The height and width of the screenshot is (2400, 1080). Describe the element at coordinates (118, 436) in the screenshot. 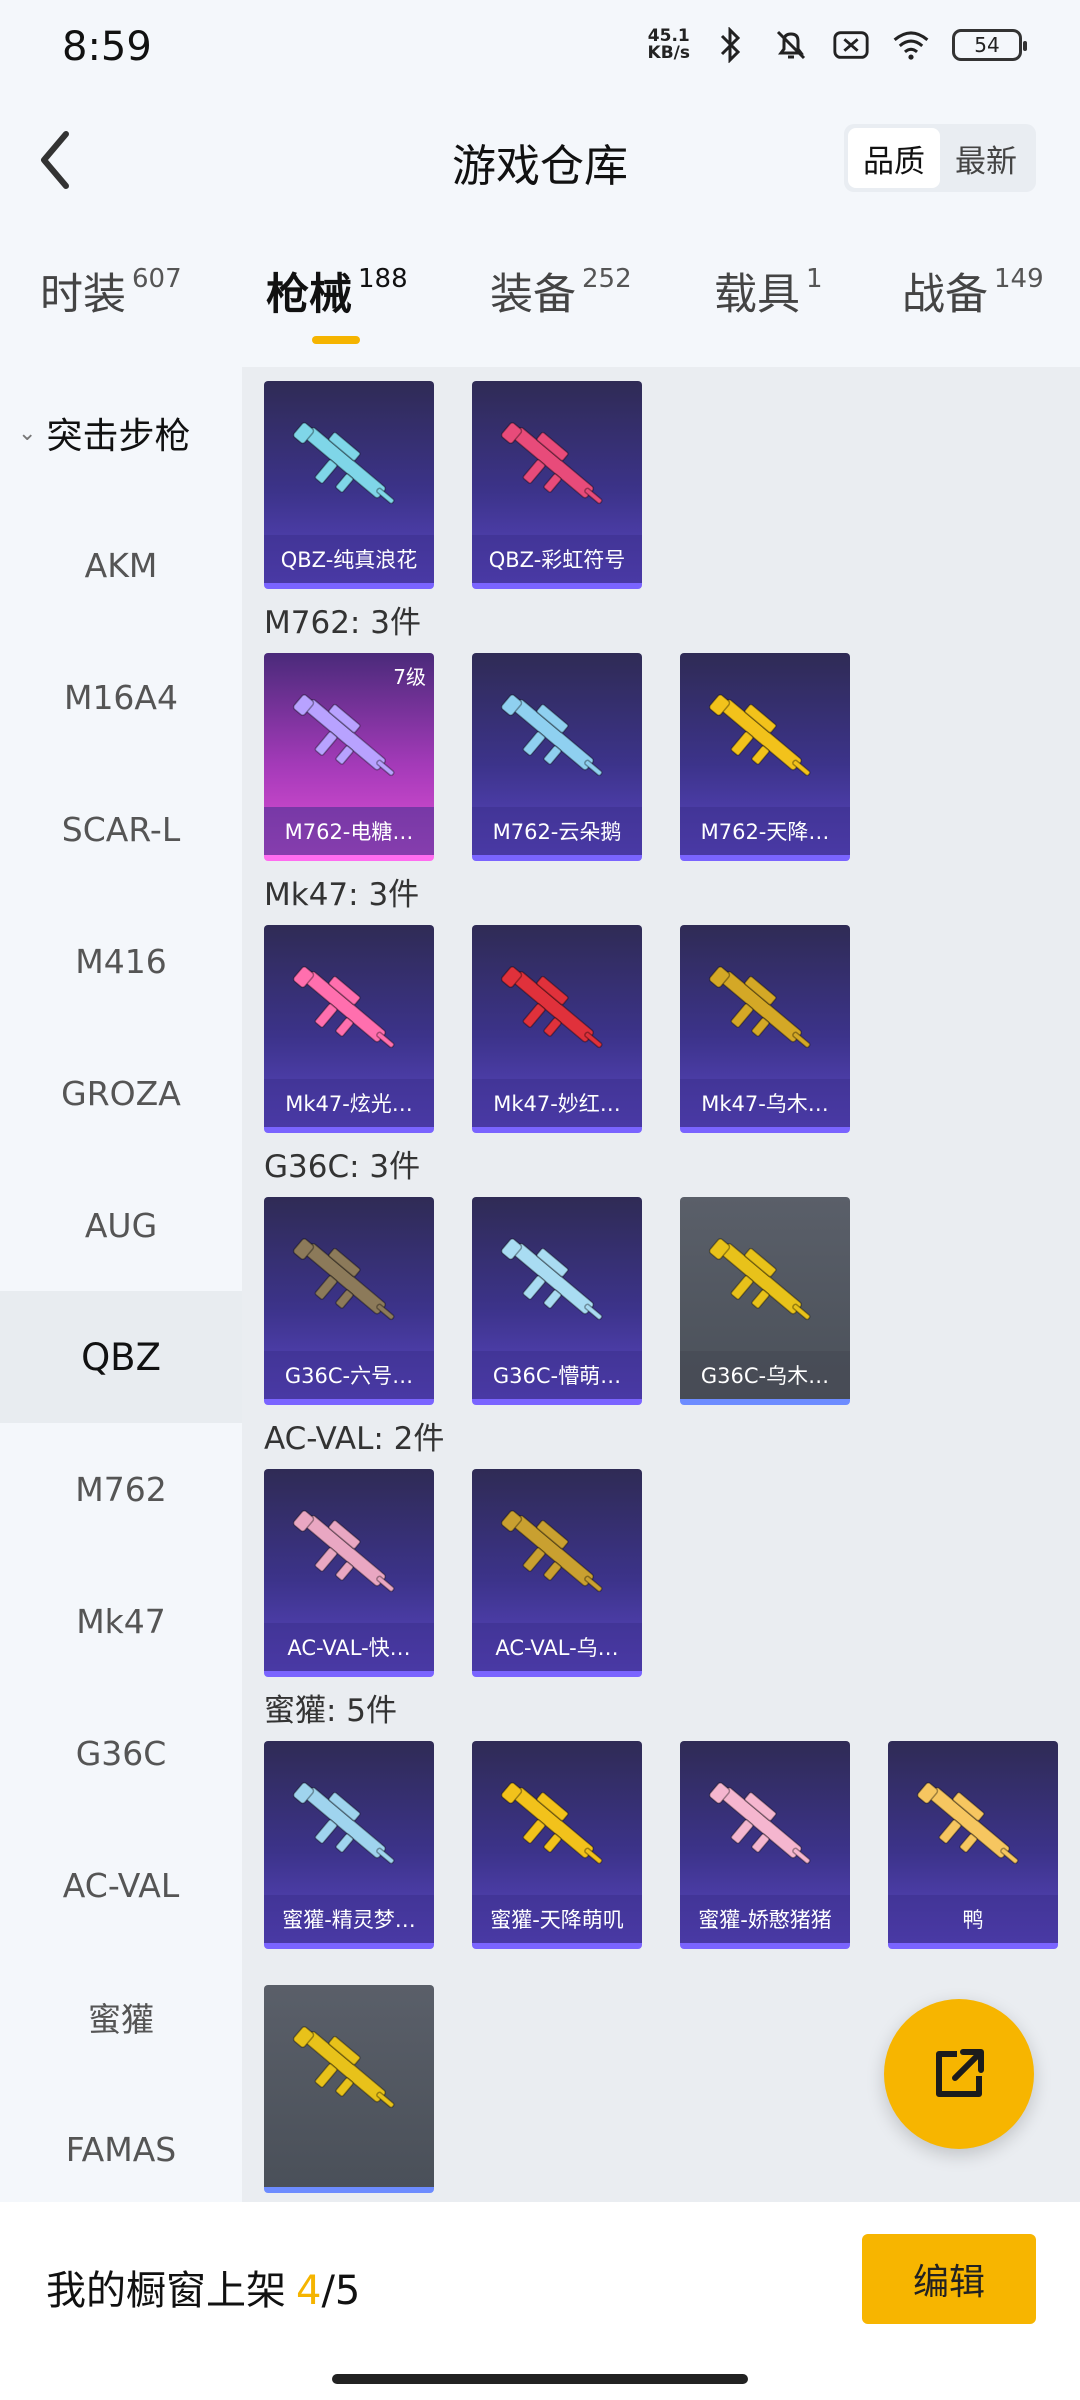

I see `sidebar-group-label: 突击步枪` at that location.